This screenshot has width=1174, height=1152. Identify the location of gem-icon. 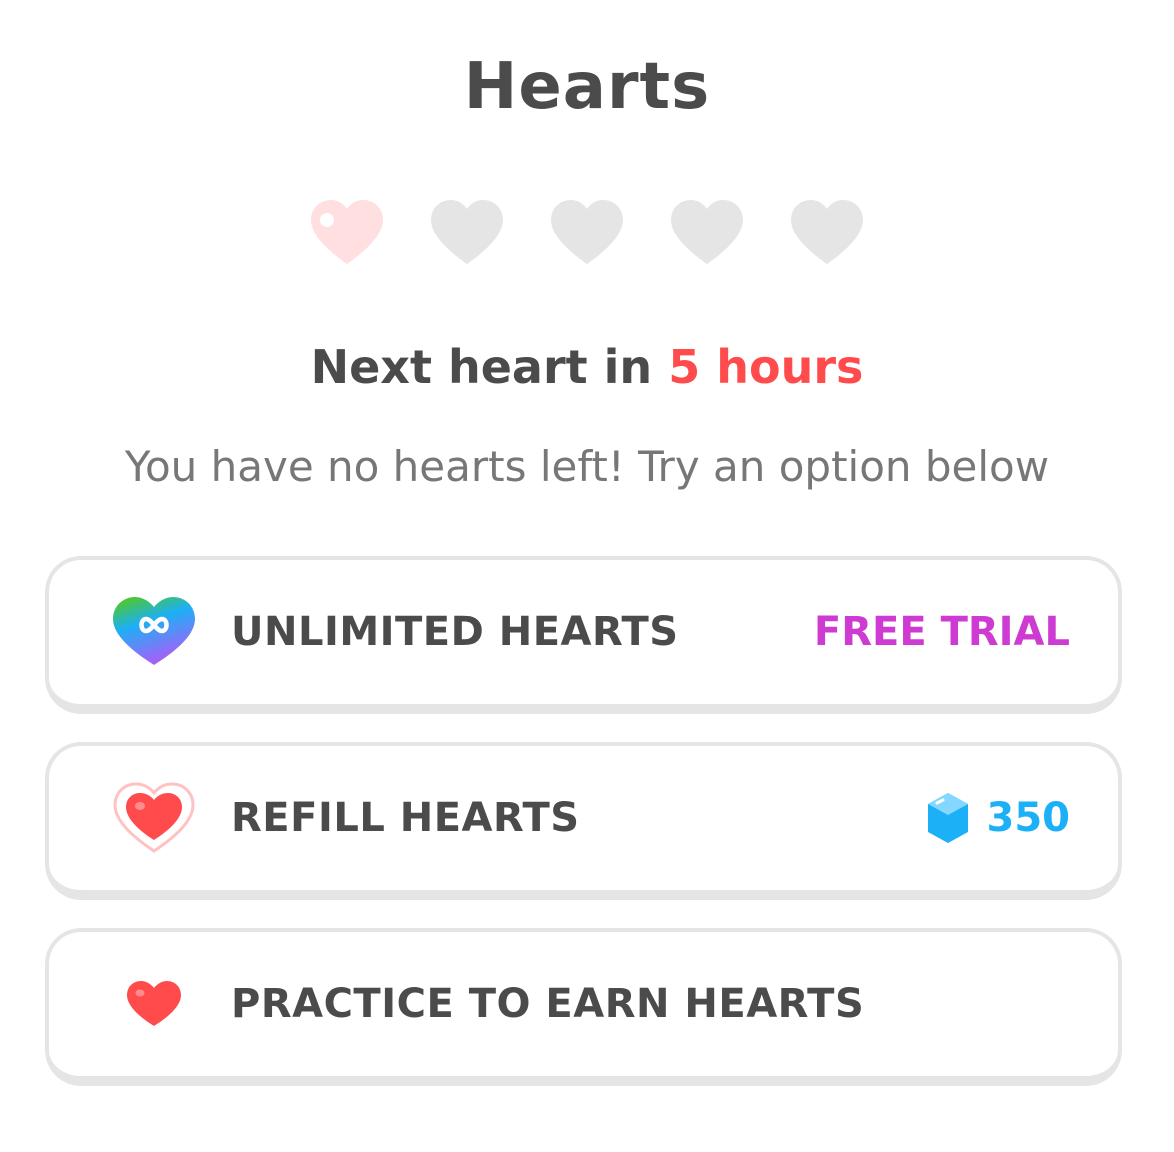
(947, 818).